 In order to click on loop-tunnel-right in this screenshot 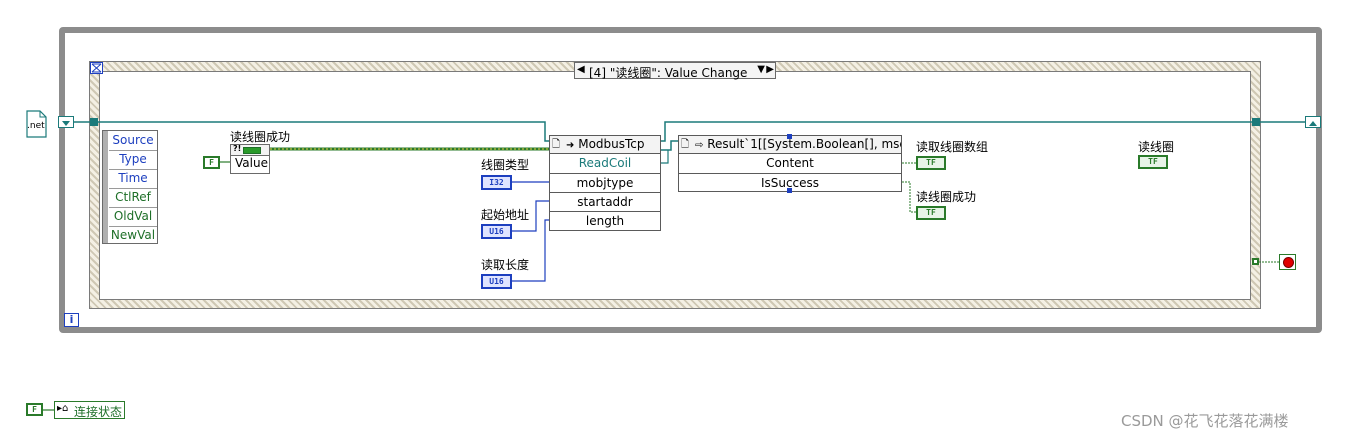, I will do `click(1256, 122)`.